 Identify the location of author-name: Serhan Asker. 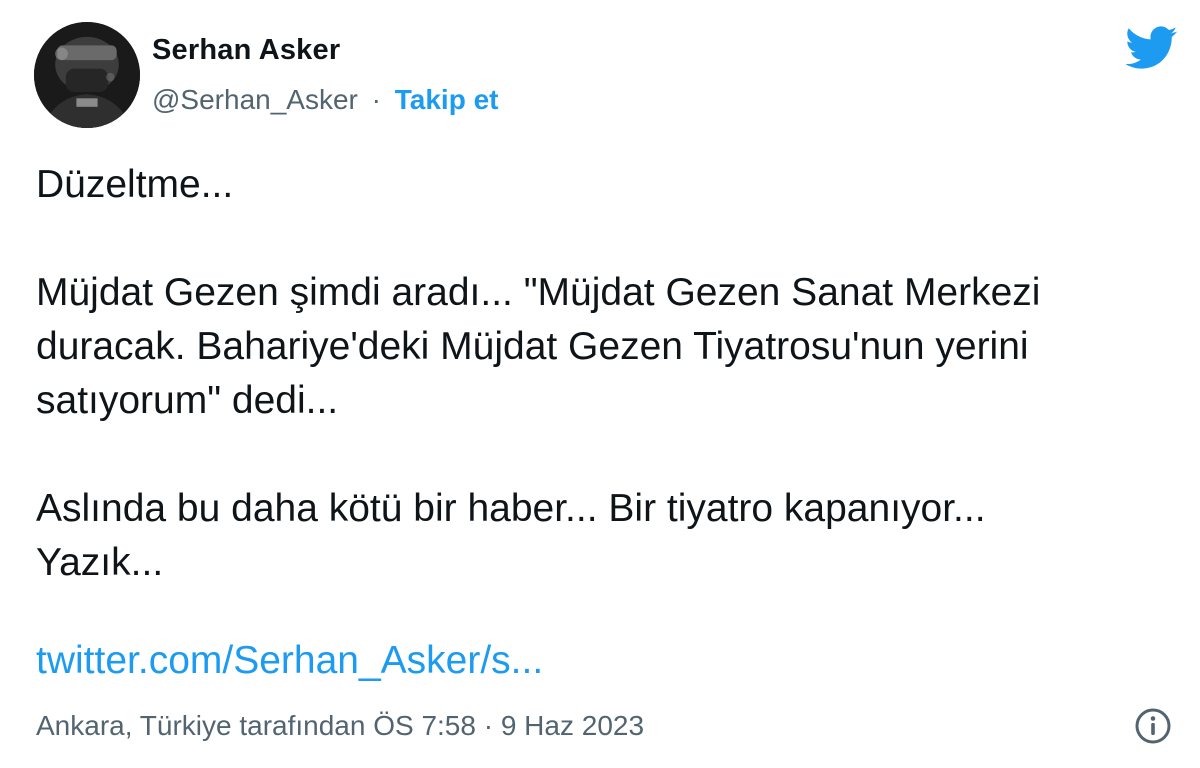
(246, 50).